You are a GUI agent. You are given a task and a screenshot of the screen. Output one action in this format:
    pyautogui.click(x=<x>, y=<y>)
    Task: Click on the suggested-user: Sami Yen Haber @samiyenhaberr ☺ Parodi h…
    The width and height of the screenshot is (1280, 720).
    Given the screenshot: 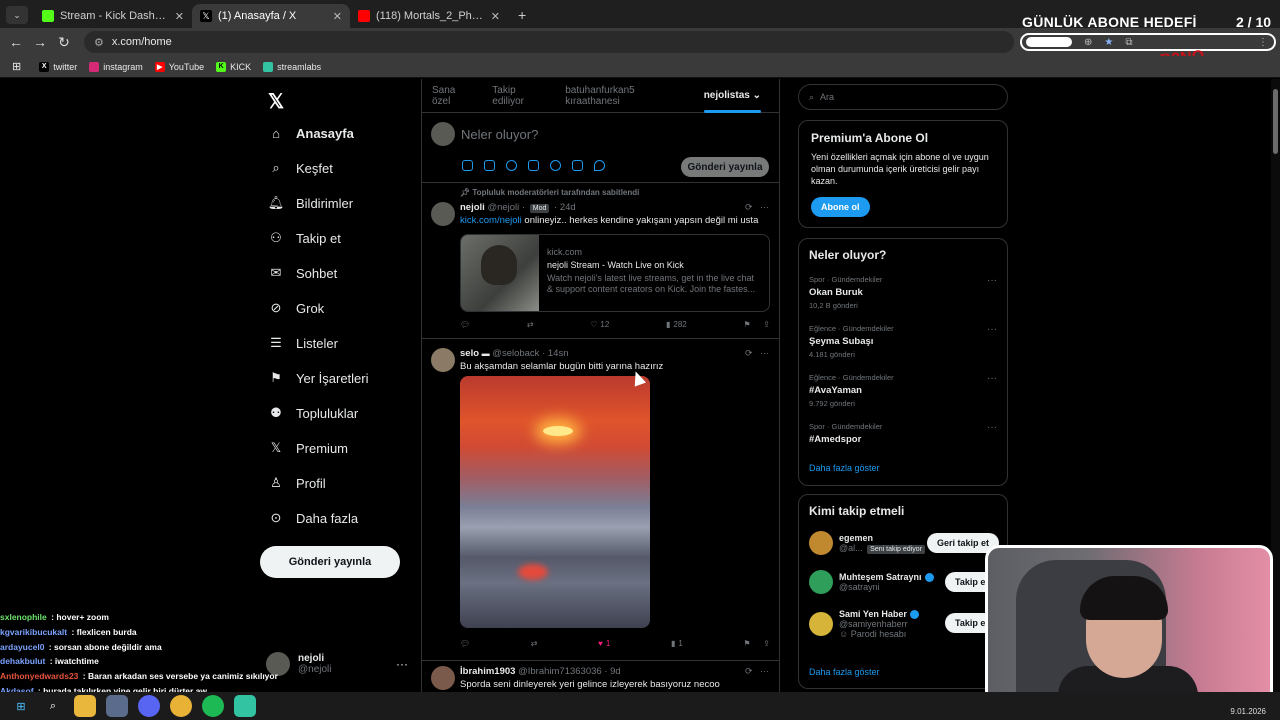 What is the action you would take?
    pyautogui.click(x=864, y=624)
    